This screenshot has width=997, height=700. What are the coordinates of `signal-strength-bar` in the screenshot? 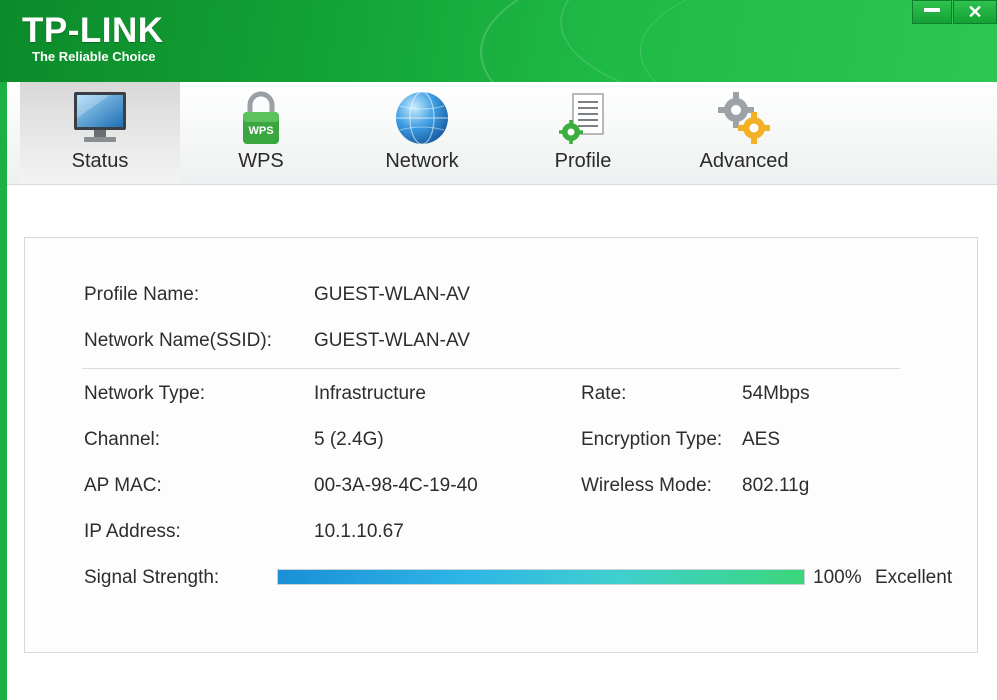 It's located at (541, 577).